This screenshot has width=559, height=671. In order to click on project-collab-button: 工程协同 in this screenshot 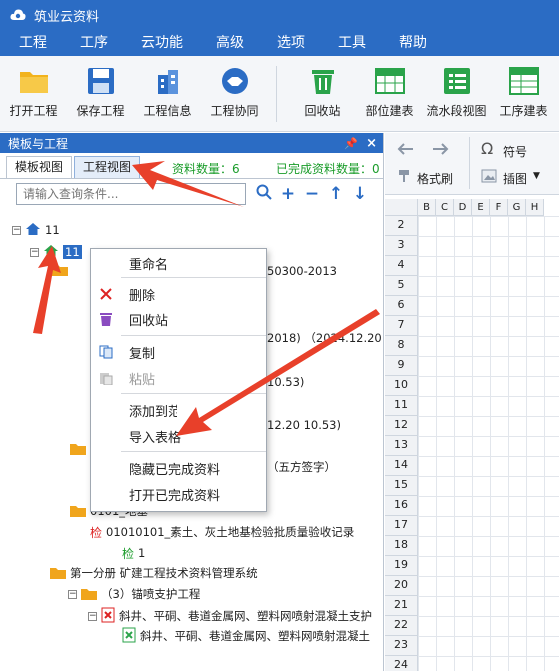, I will do `click(234, 92)`.